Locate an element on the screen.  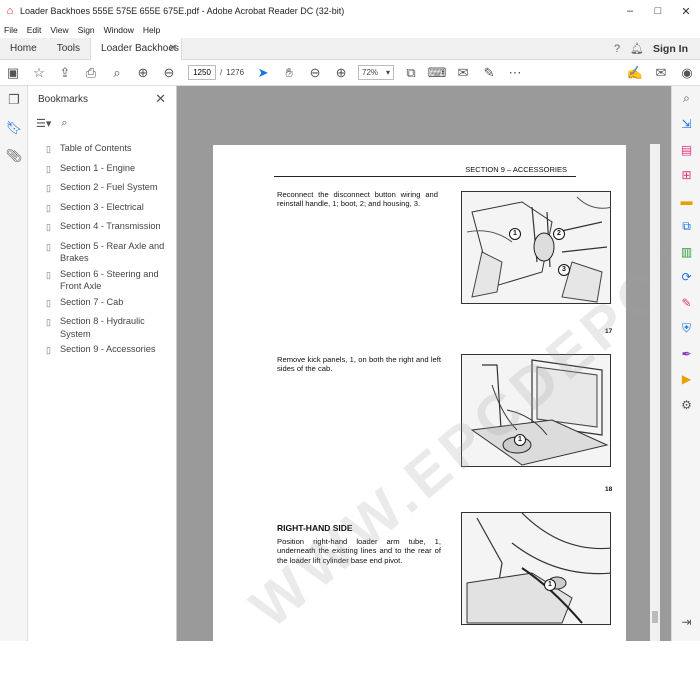
collapse-panel-icon: ⇥ is located at coordinates (686, 623).